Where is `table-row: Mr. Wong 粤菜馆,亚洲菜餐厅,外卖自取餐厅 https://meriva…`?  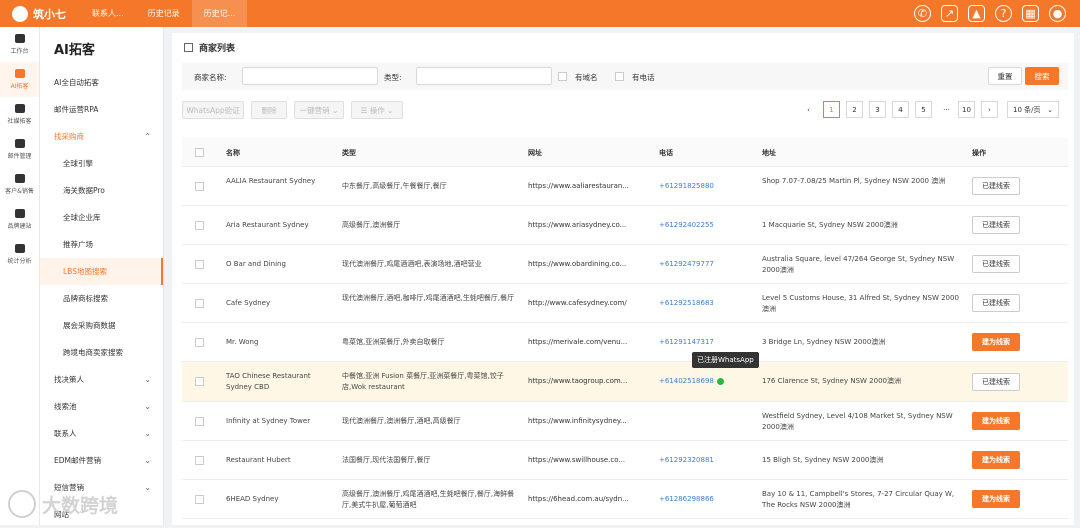
table-row: Mr. Wong 粤菜馆,亚洲菜餐厅,外卖自取餐厅 https://meriva… is located at coordinates (625, 342).